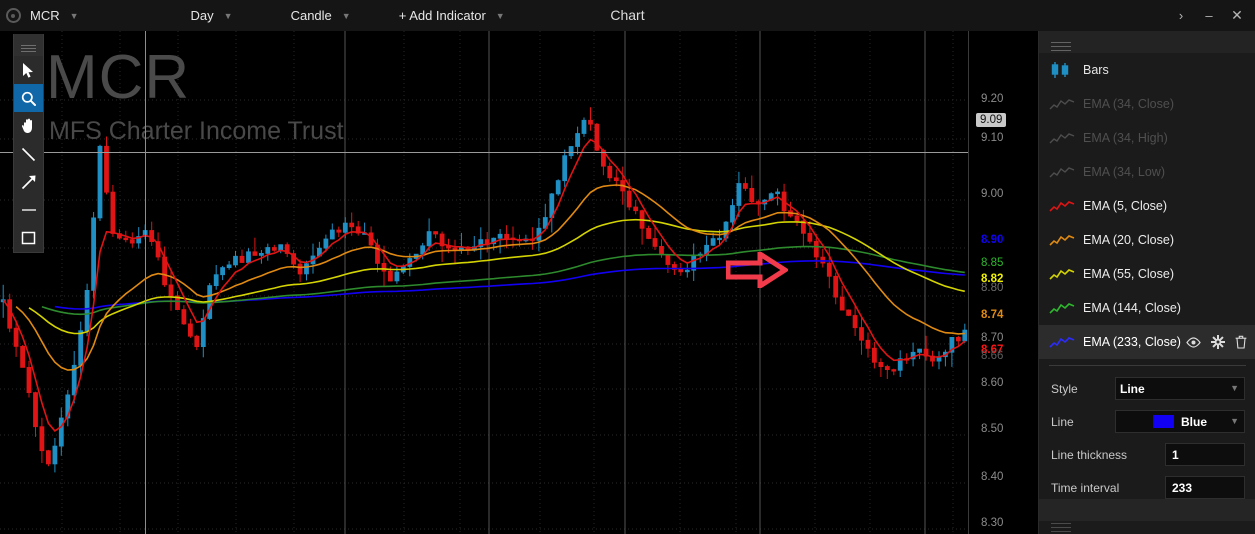  Describe the element at coordinates (13, 15) in the screenshot. I see `target-icon` at that location.